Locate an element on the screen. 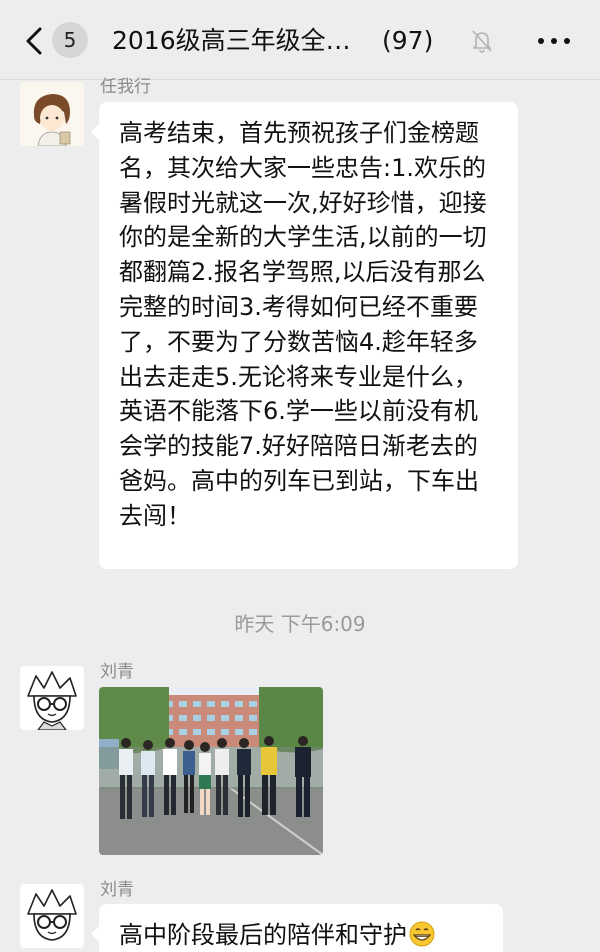 The image size is (600, 952). more-dots-icon is located at coordinates (554, 42).